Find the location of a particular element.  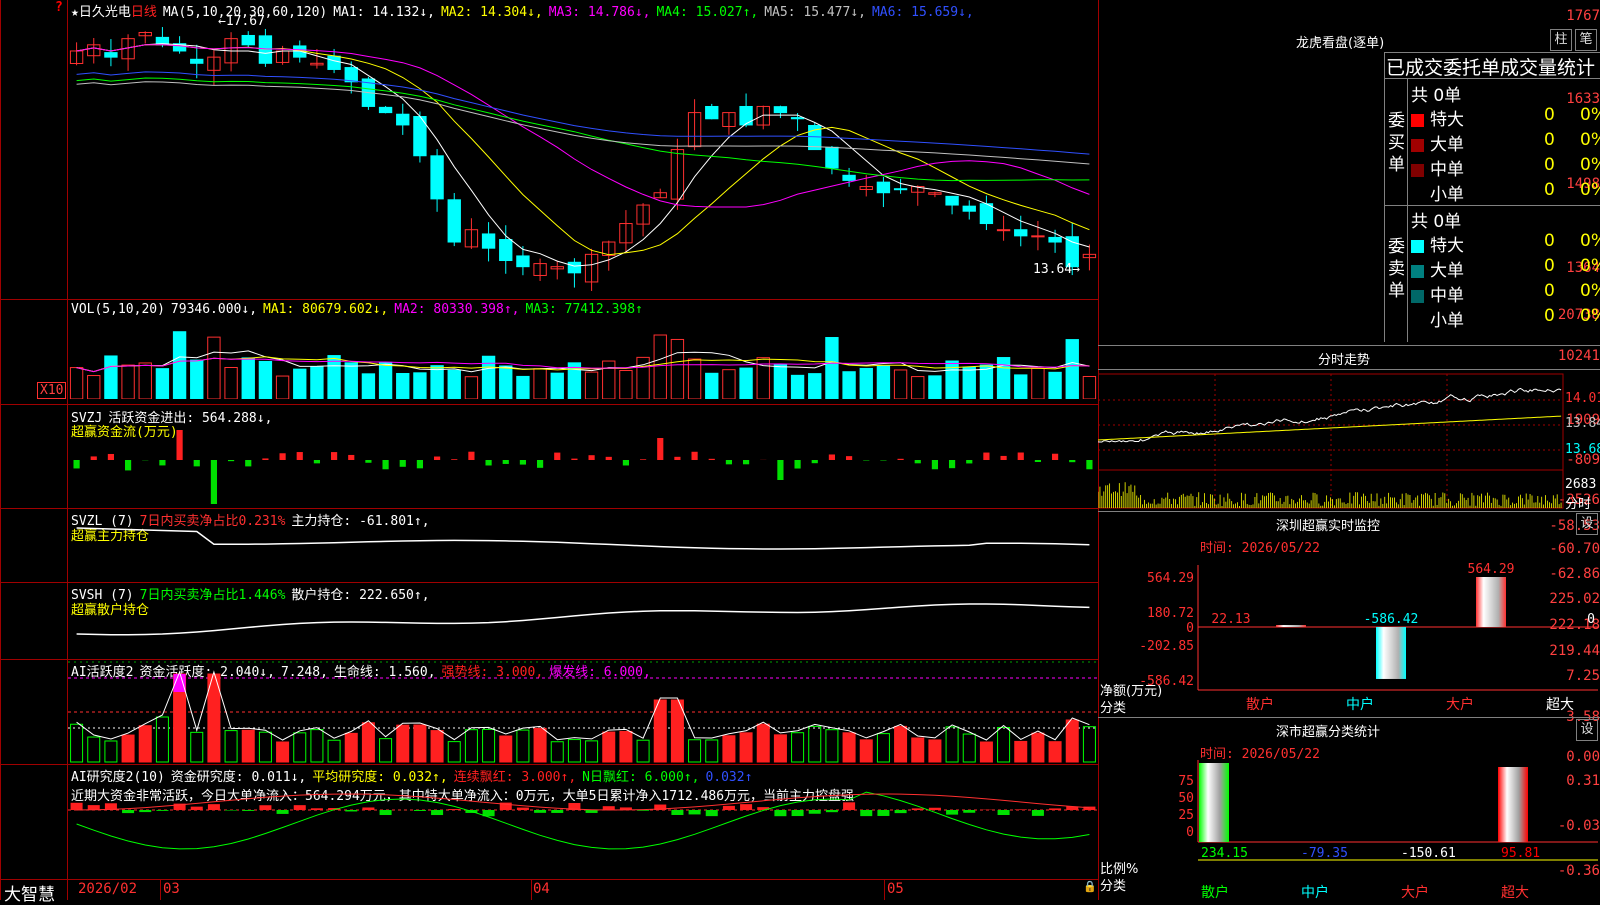

left-border is located at coordinates (0, 450).